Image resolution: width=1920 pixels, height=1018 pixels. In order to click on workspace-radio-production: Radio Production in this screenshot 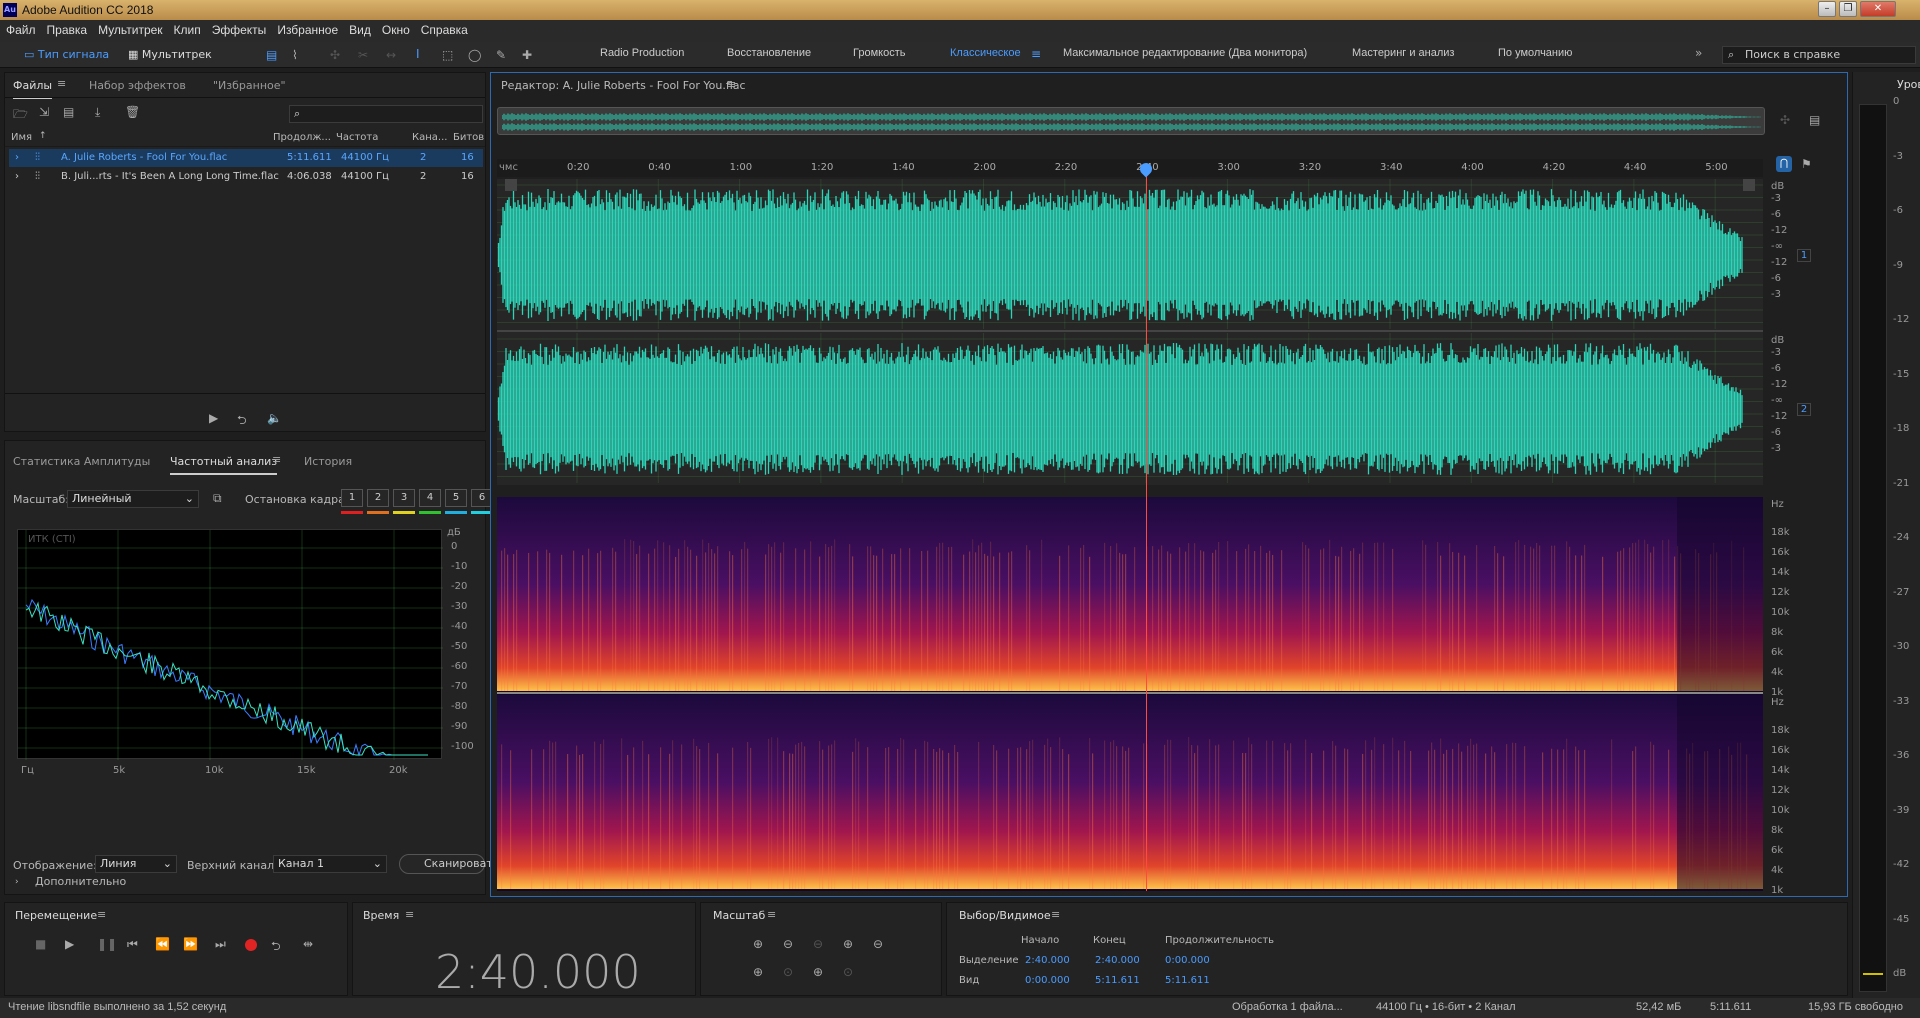, I will do `click(642, 53)`.